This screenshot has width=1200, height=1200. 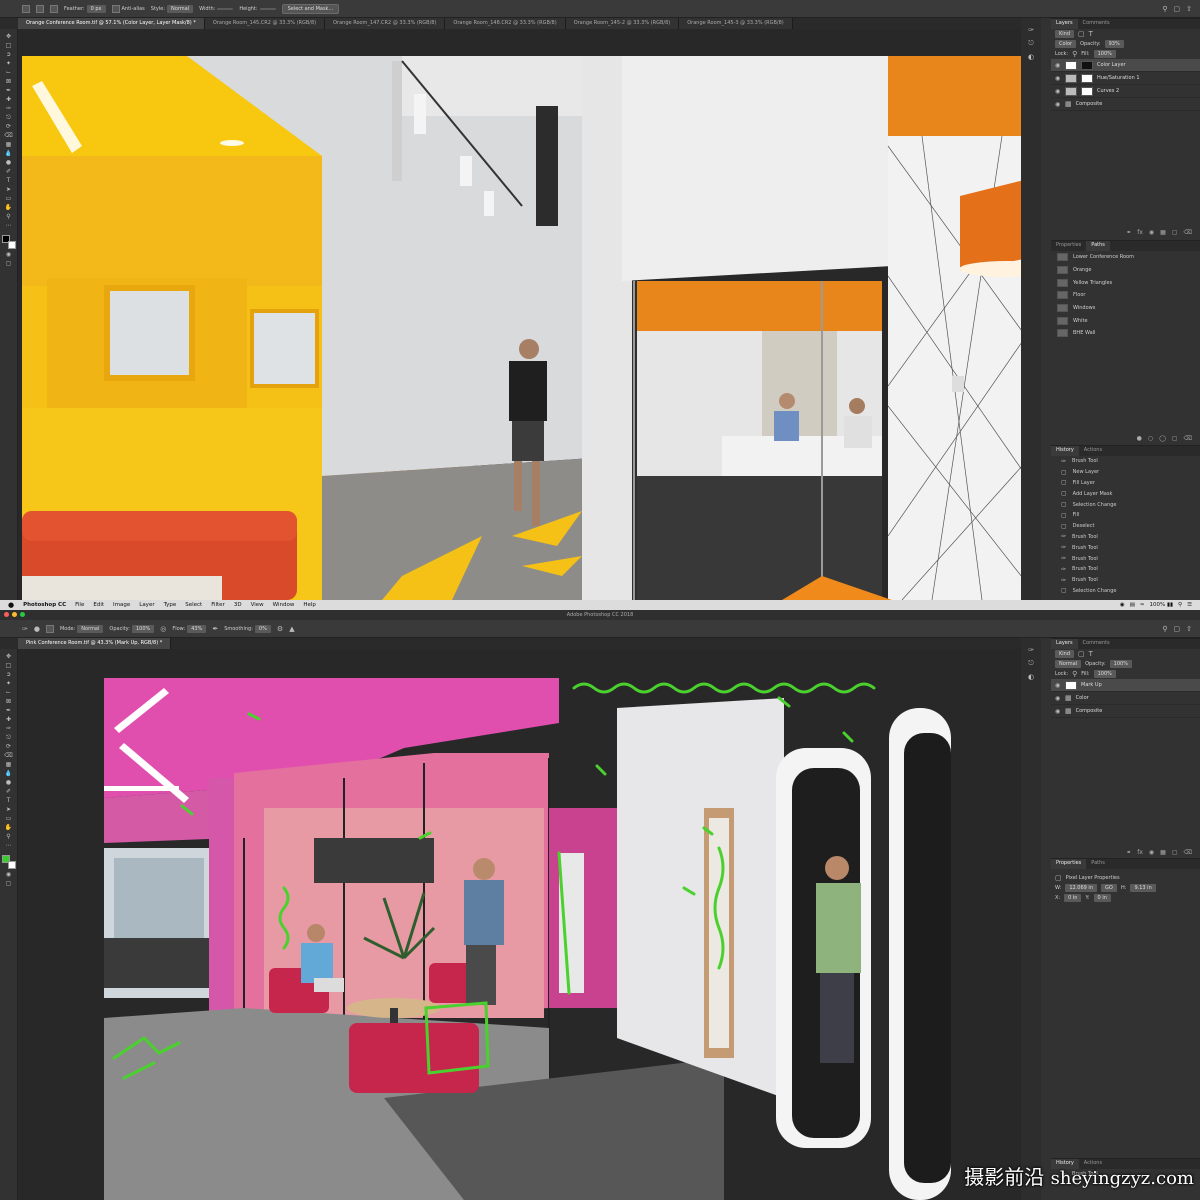 What do you see at coordinates (1132, 605) in the screenshot?
I see `clipboard-icon: ▤` at bounding box center [1132, 605].